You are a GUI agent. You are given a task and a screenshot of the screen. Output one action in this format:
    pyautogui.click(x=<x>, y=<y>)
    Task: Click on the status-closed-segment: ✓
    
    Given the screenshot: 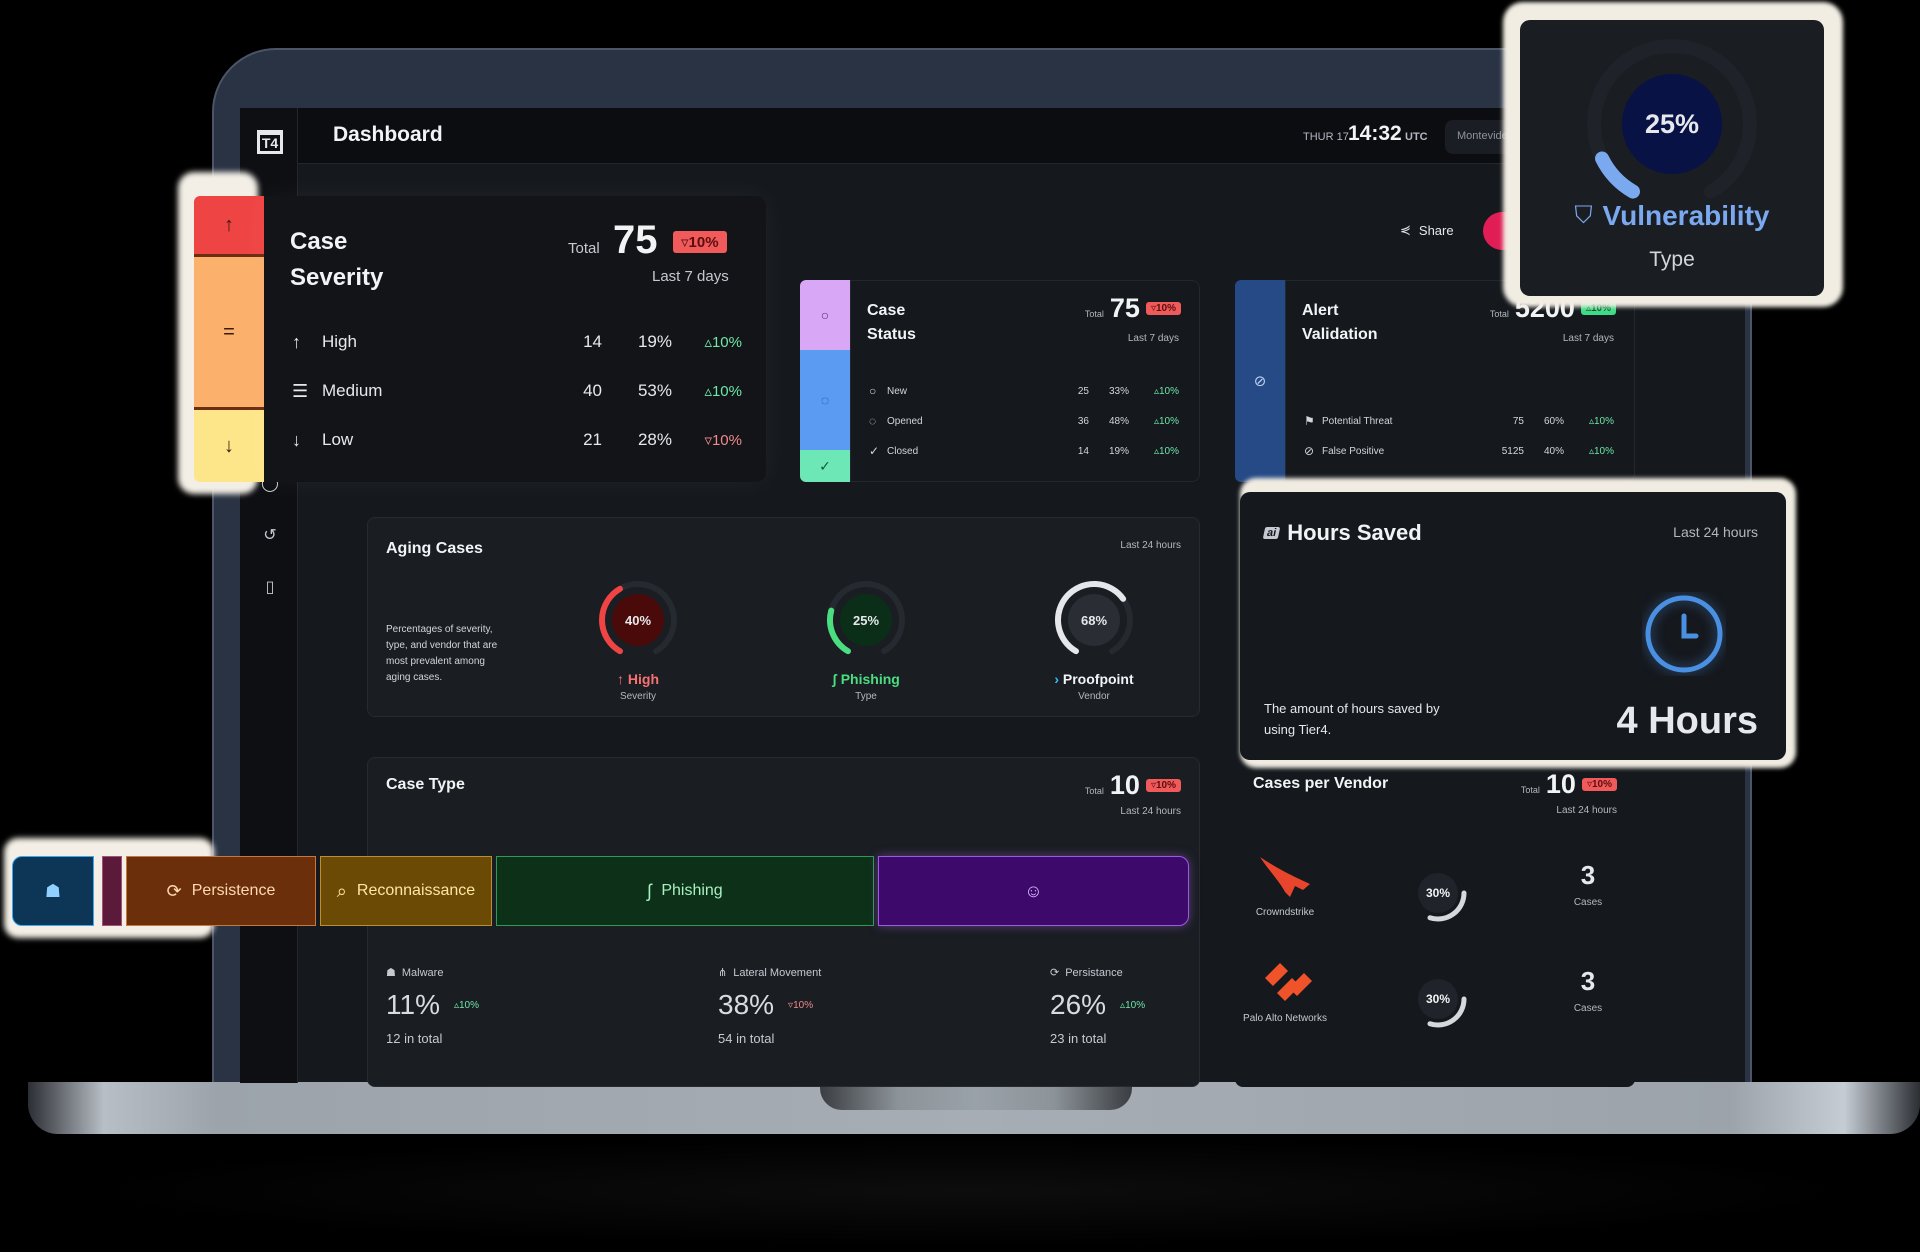 What is the action you would take?
    pyautogui.click(x=825, y=466)
    